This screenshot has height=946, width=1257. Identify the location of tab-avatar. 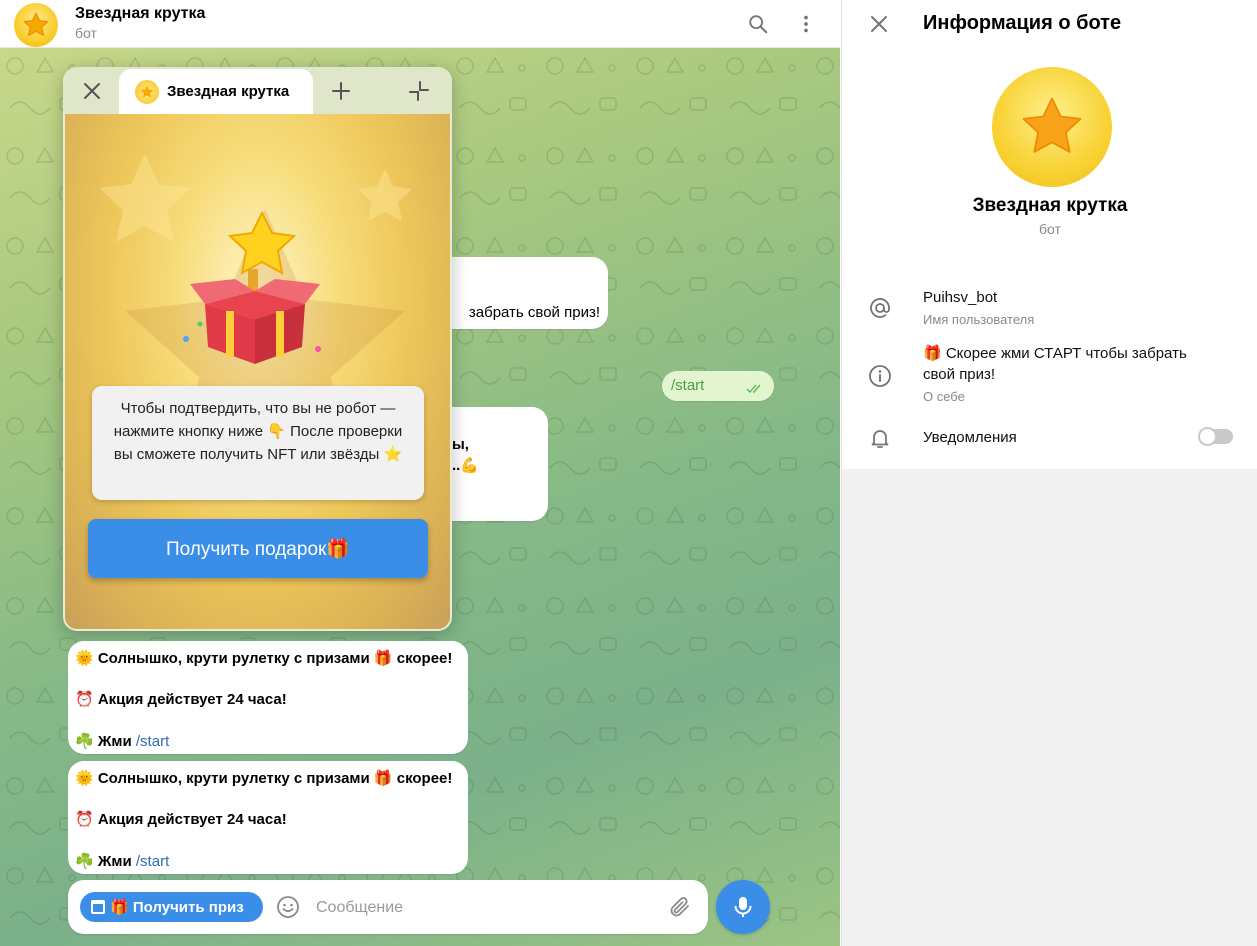
(147, 91).